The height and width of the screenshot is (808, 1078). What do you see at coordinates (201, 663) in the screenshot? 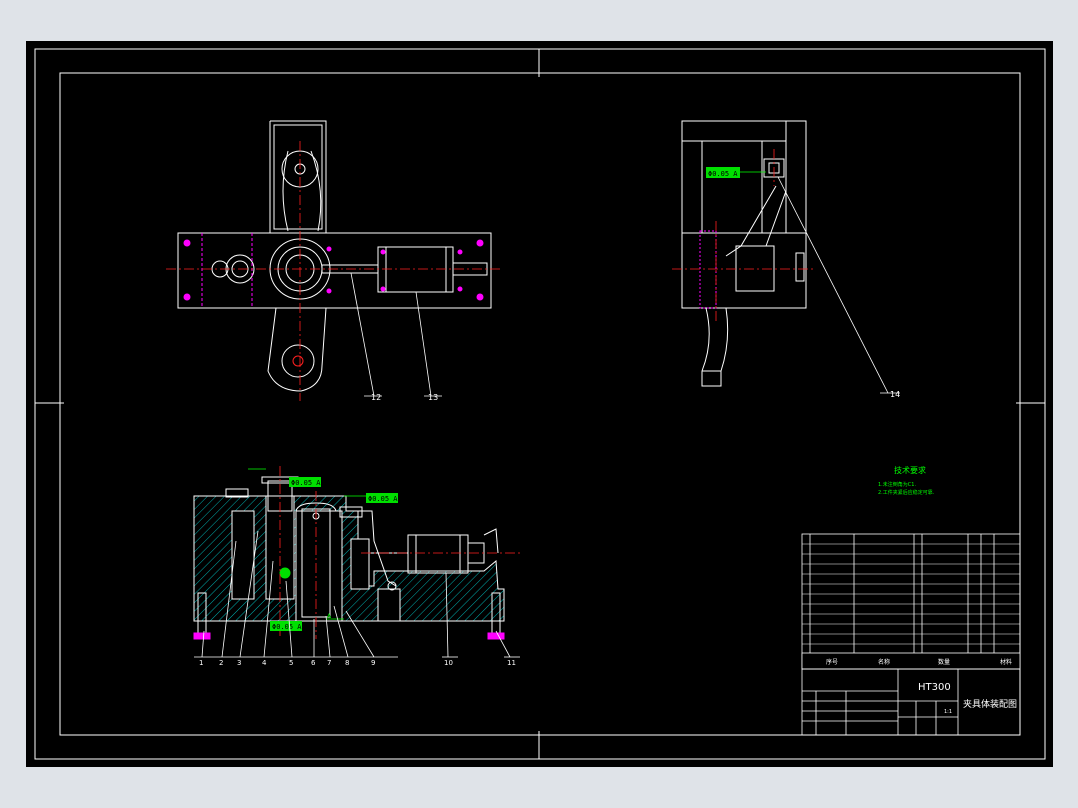
I see `callout-1: 1` at bounding box center [201, 663].